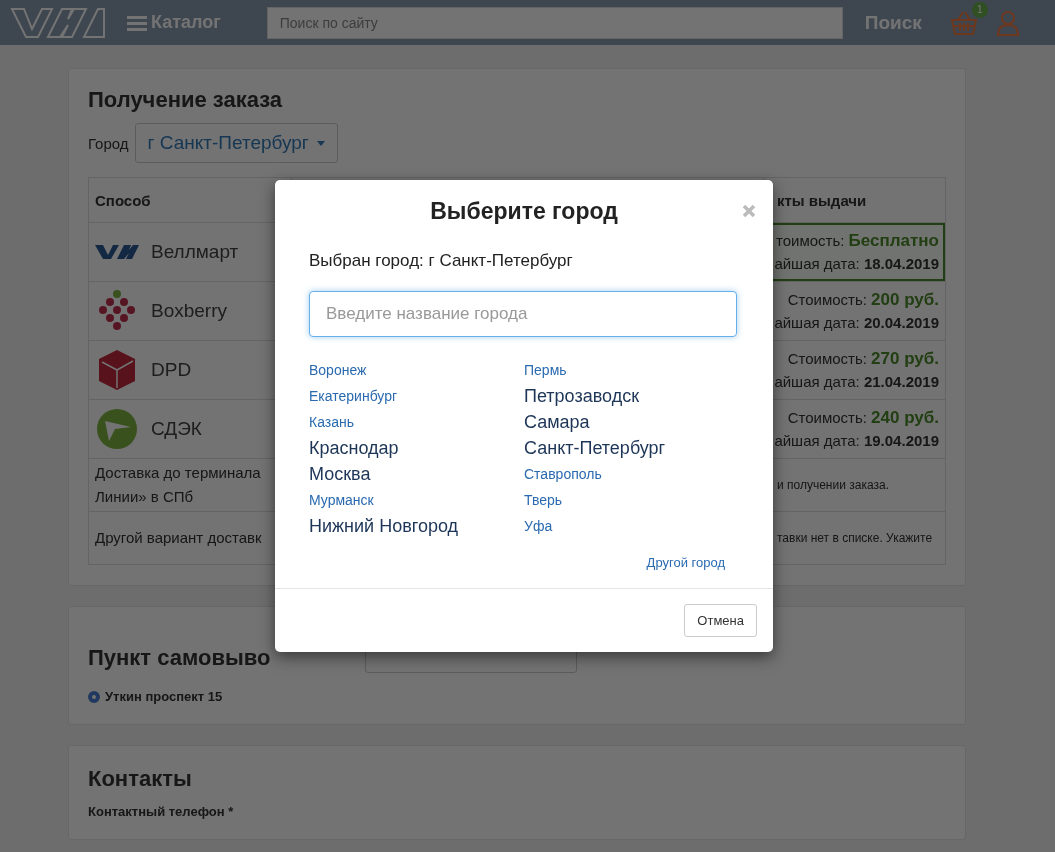 The image size is (1055, 852). I want to click on city-label: Город, so click(108, 143).